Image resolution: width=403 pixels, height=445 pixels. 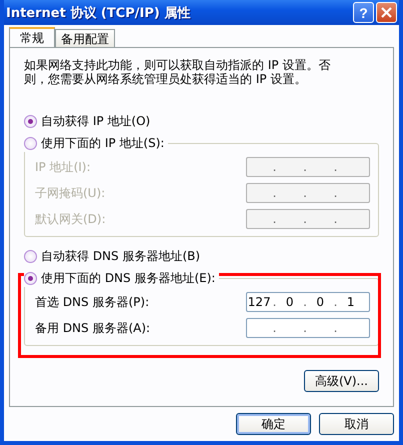 What do you see at coordinates (70, 193) in the screenshot?
I see `field-label: 子网掩码(U):` at bounding box center [70, 193].